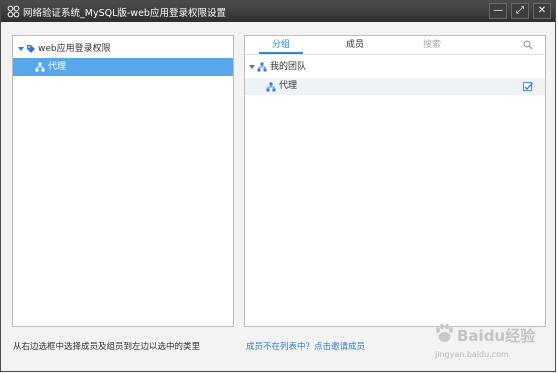 This screenshot has width=558, height=374. What do you see at coordinates (496, 336) in the screenshot?
I see `watermark-brand: Baidu经验` at bounding box center [496, 336].